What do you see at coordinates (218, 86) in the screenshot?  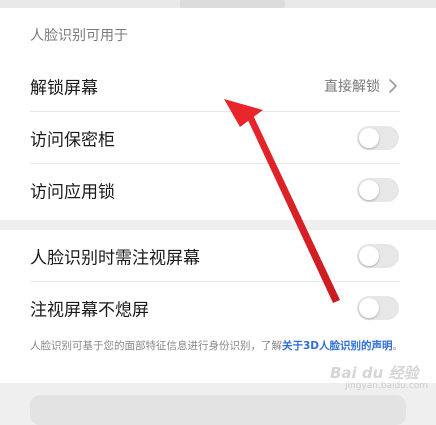 I see `unlock-screen-row: 解锁屏幕 直接解锁` at bounding box center [218, 86].